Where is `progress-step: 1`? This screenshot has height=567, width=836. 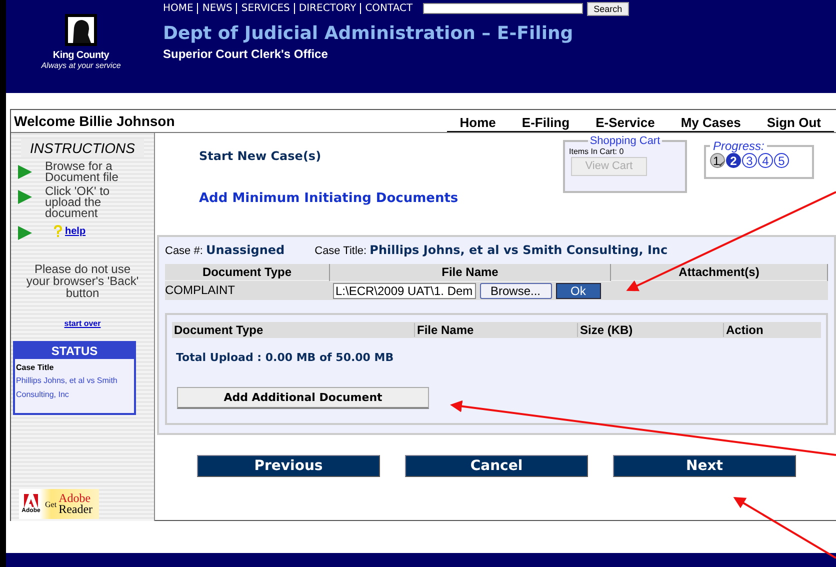 progress-step: 1 is located at coordinates (717, 160).